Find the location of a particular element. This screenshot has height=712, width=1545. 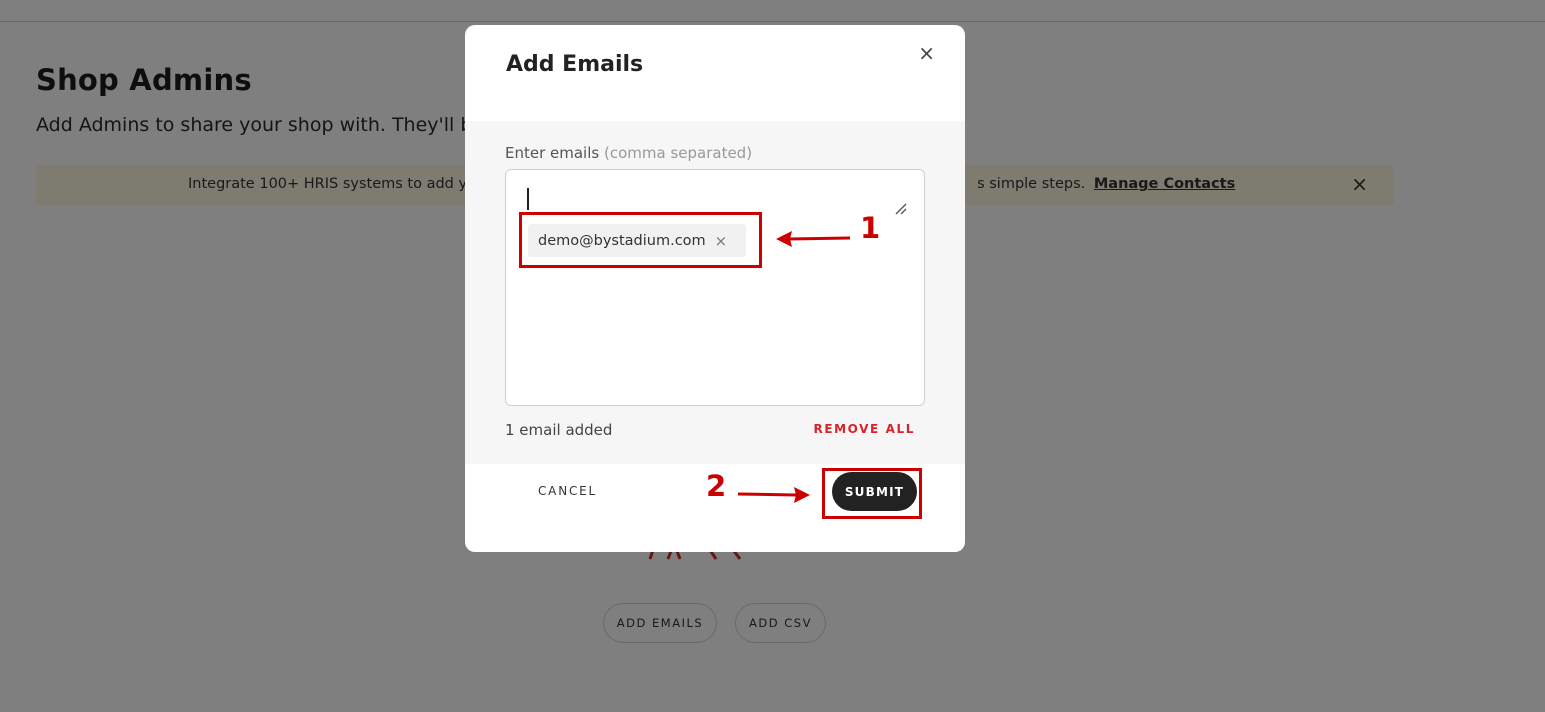

annotation-step-1: 1 is located at coordinates (870, 228).